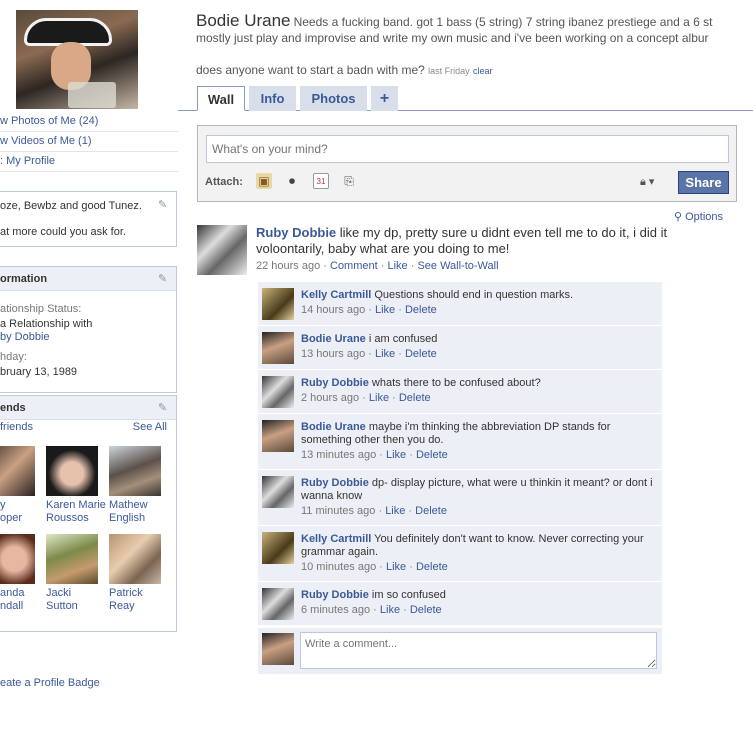 The width and height of the screenshot is (753, 745). Describe the element at coordinates (467, 149) in the screenshot. I see `status-input` at that location.